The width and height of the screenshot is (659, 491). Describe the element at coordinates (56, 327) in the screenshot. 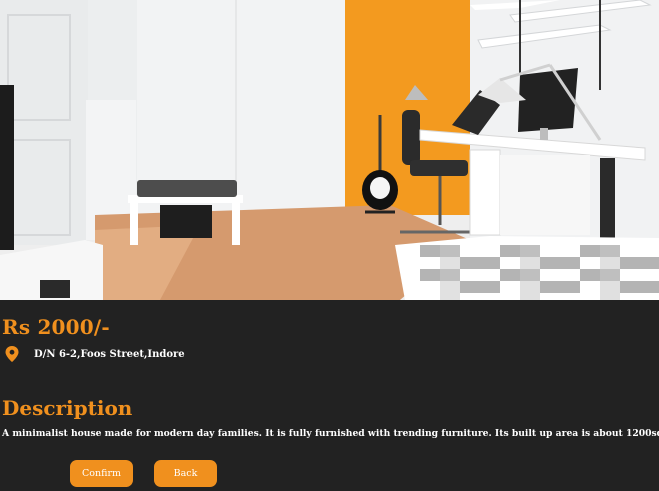

I see `listing-price: Rs 2000/-` at that location.